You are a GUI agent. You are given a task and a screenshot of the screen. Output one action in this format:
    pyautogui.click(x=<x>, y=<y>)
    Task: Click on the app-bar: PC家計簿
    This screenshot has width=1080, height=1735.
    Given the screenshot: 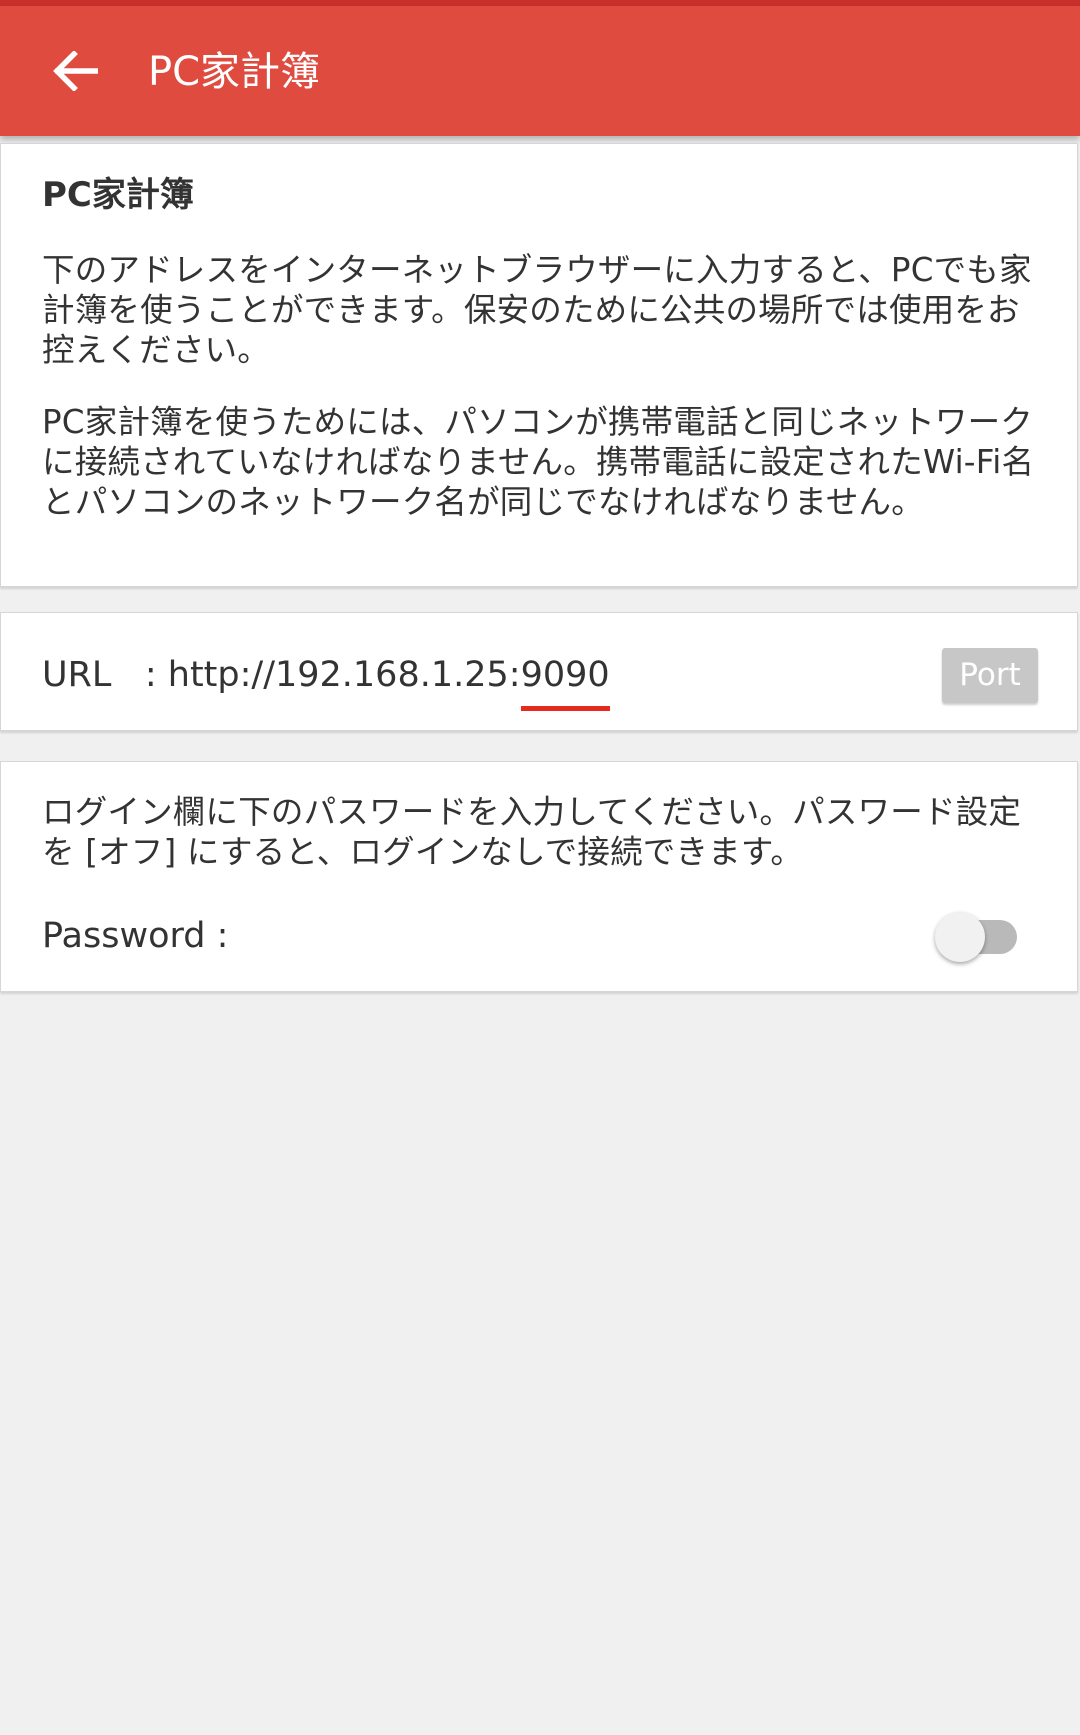 What is the action you would take?
    pyautogui.click(x=540, y=71)
    